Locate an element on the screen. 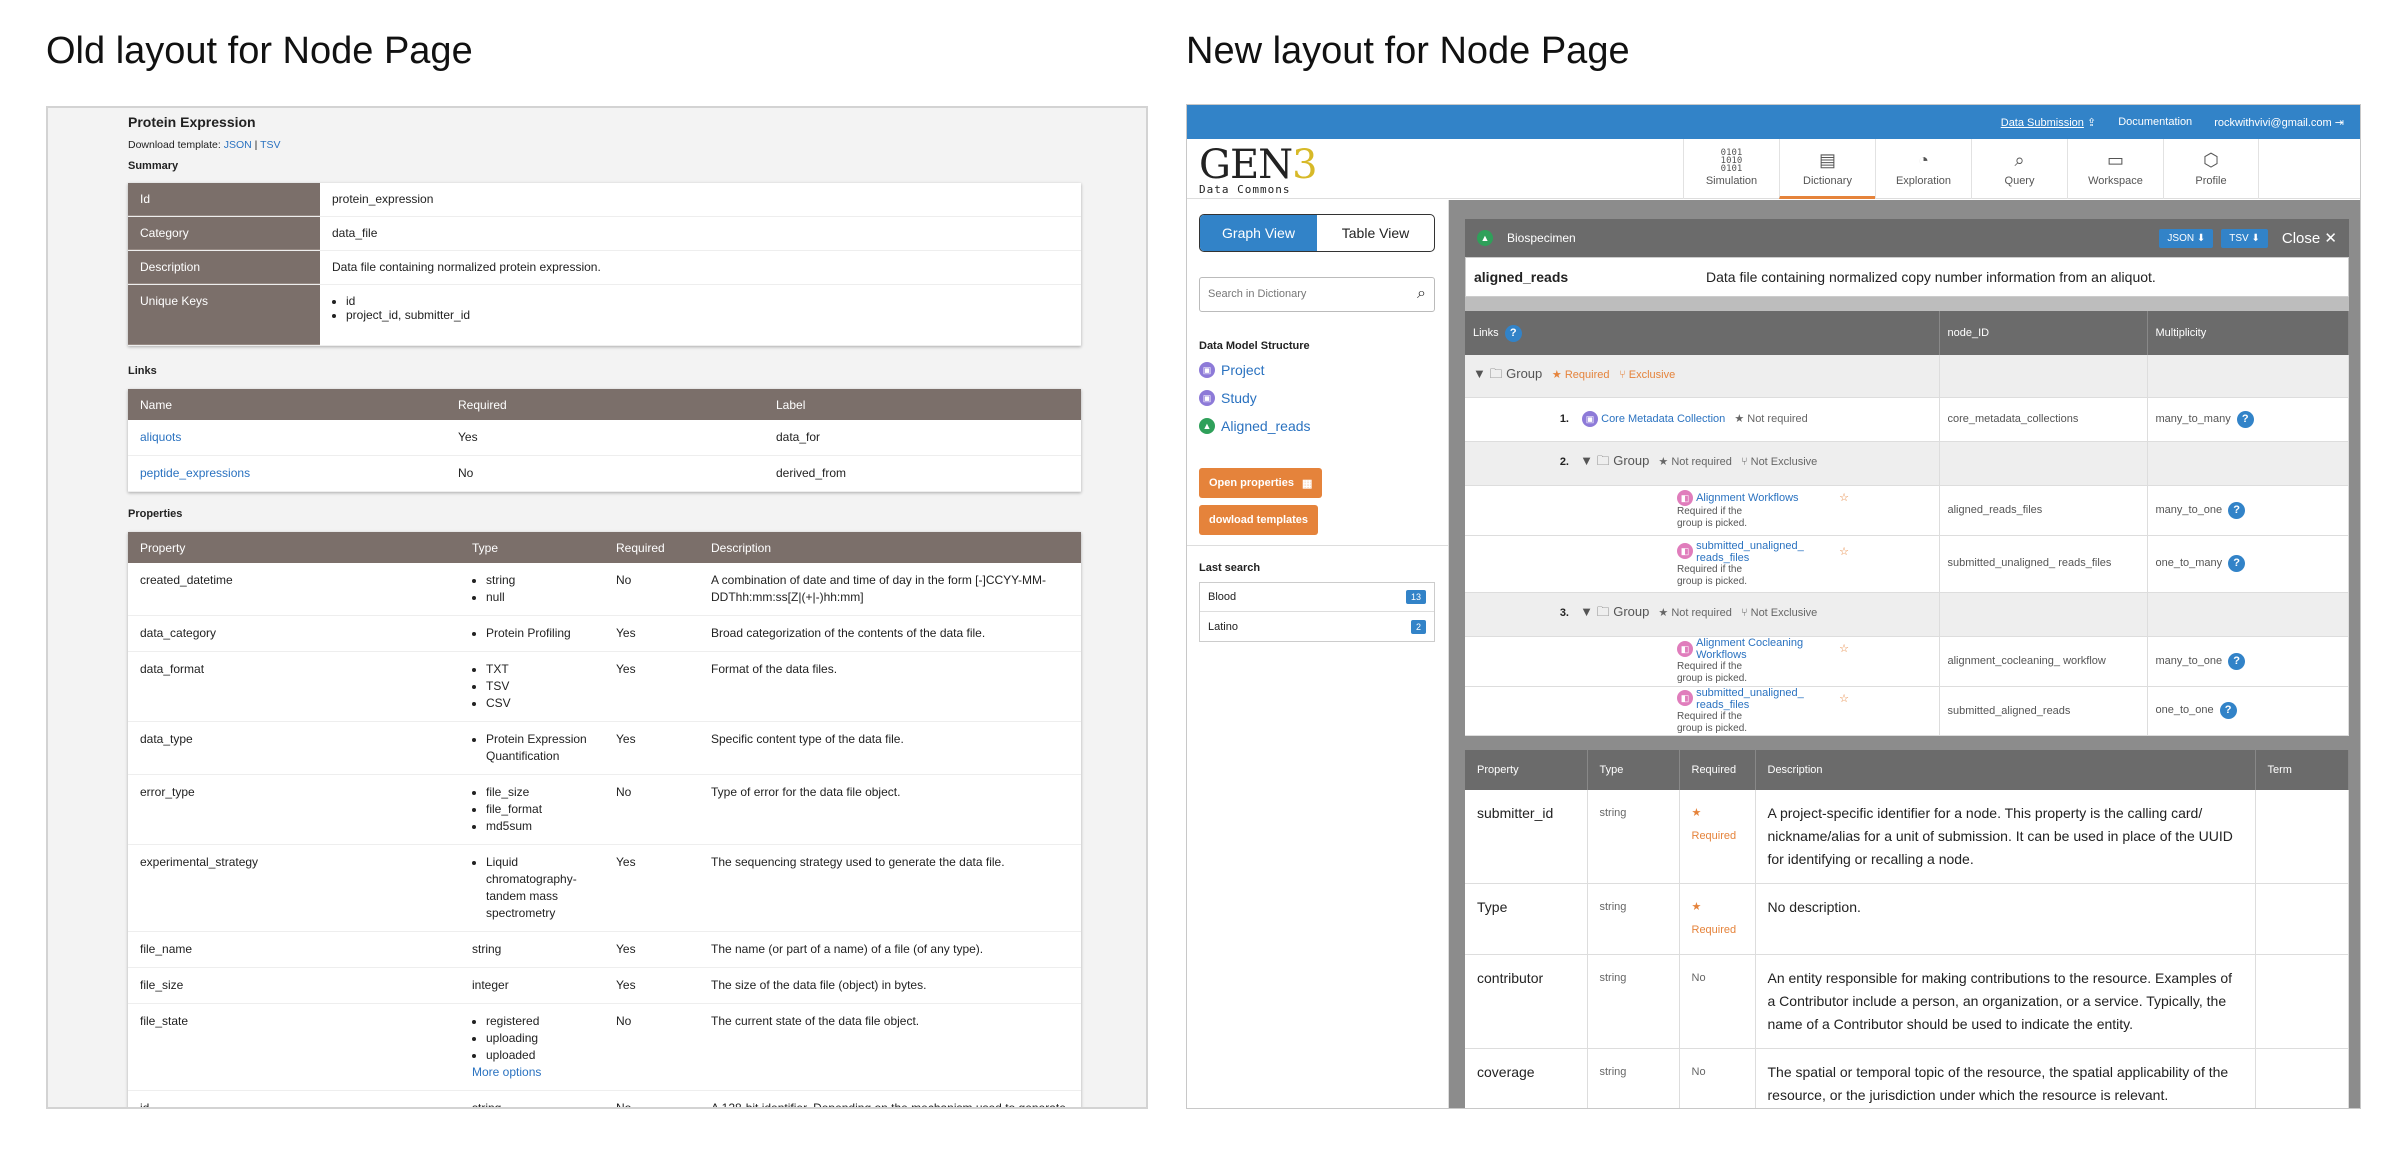 The height and width of the screenshot is (1169, 2394). modal-header: ▲ Biospecimen JSON ⬇ TSV ⬇ Close ✕ is located at coordinates (1907, 238).